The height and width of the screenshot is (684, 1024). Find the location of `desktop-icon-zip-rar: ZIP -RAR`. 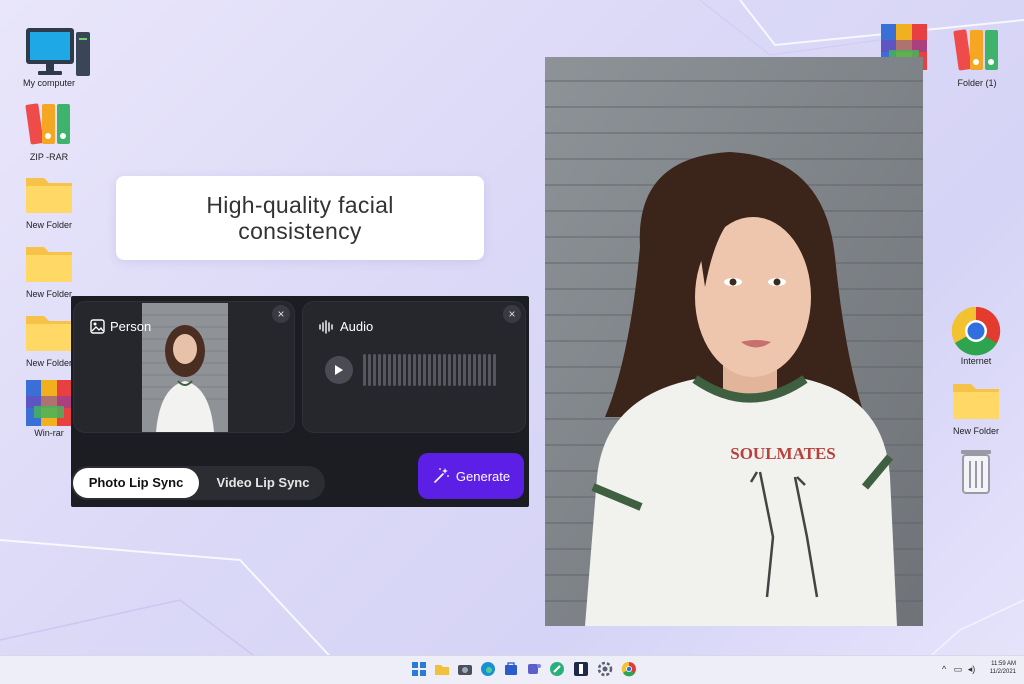

desktop-icon-zip-rar: ZIP -RAR is located at coordinates (49, 132).